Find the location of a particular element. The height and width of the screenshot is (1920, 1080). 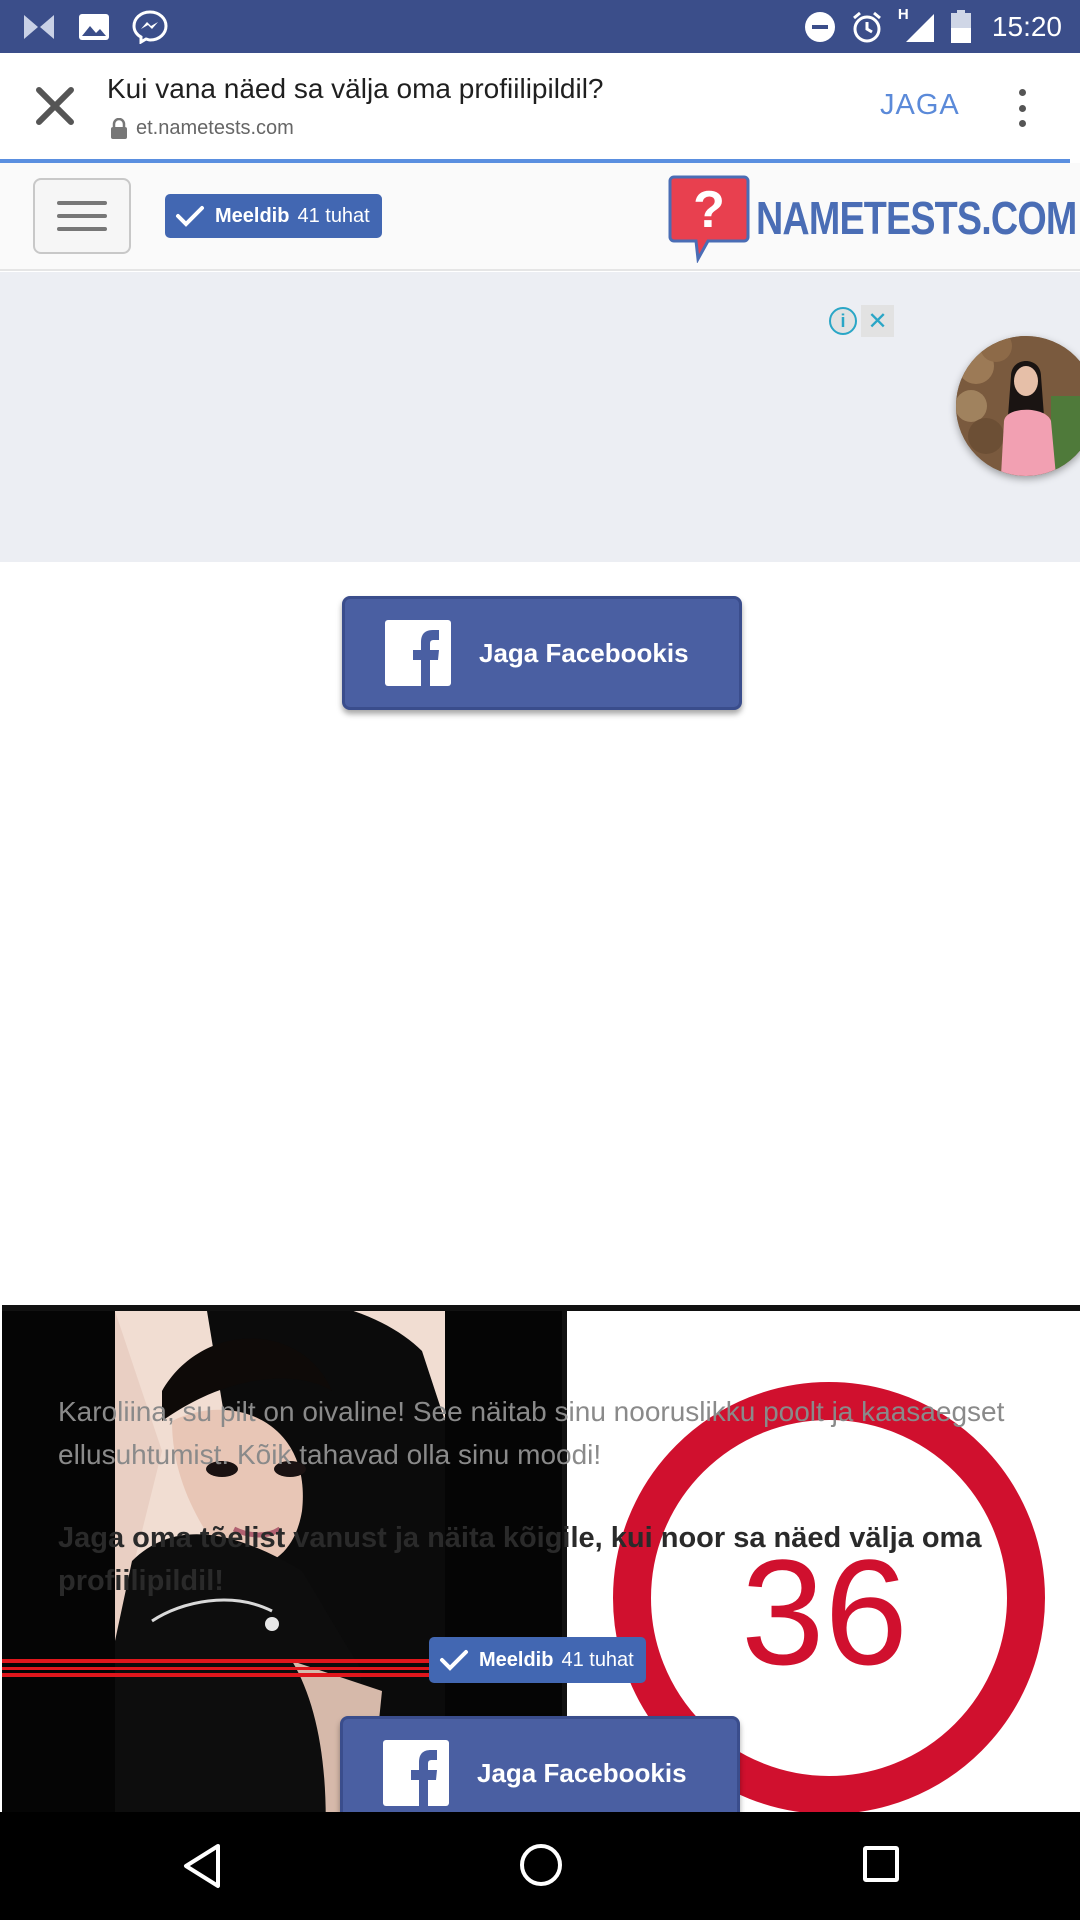

messenger-icon is located at coordinates (150, 27).